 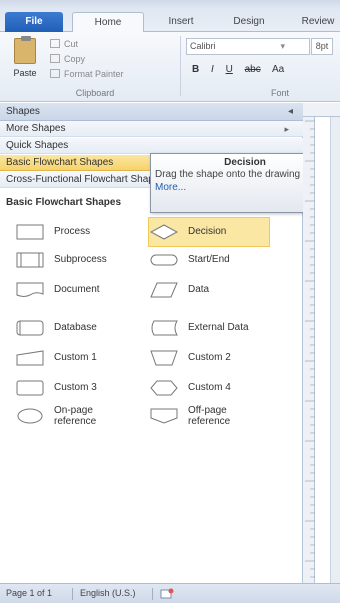 I want to click on decision-shape-icon, so click(x=164, y=232).